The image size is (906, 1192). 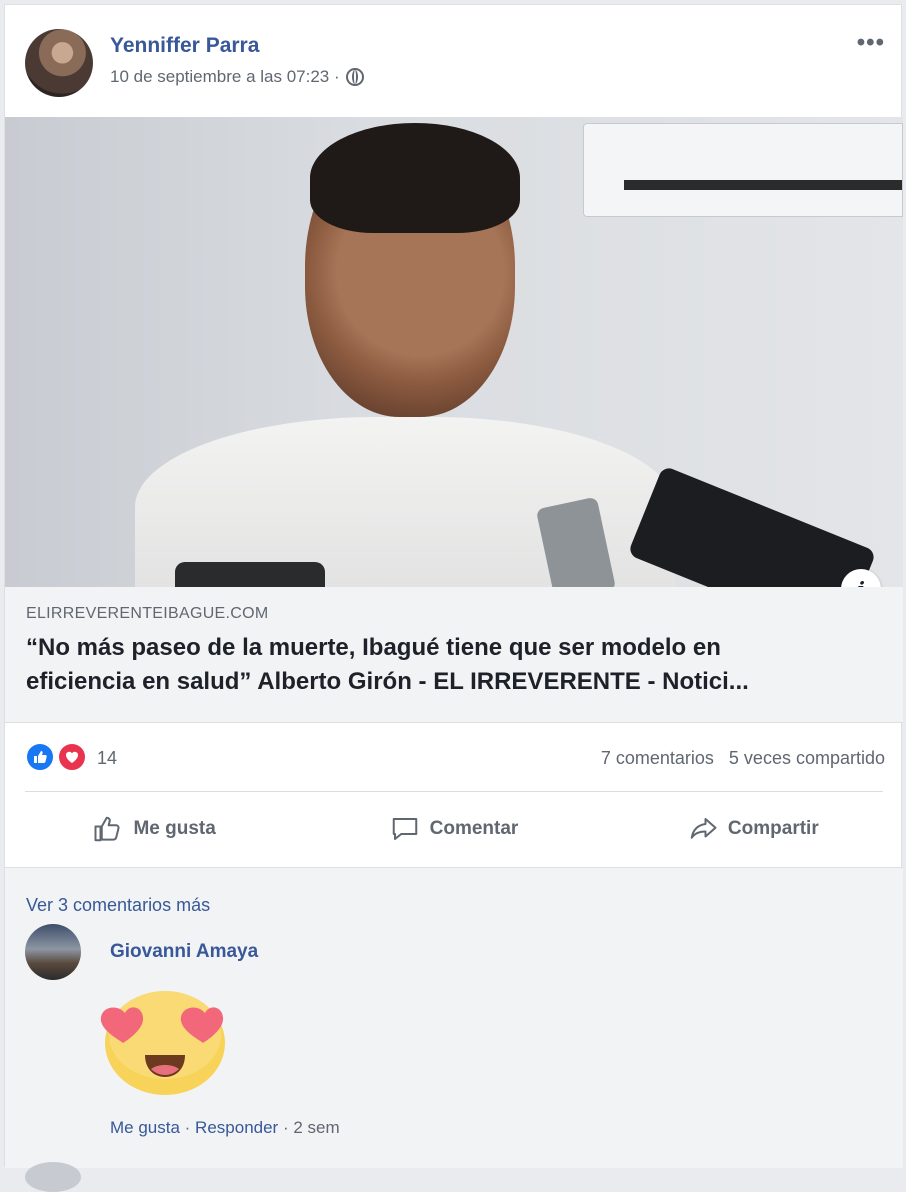 What do you see at coordinates (354, 77) in the screenshot?
I see `globe-icon` at bounding box center [354, 77].